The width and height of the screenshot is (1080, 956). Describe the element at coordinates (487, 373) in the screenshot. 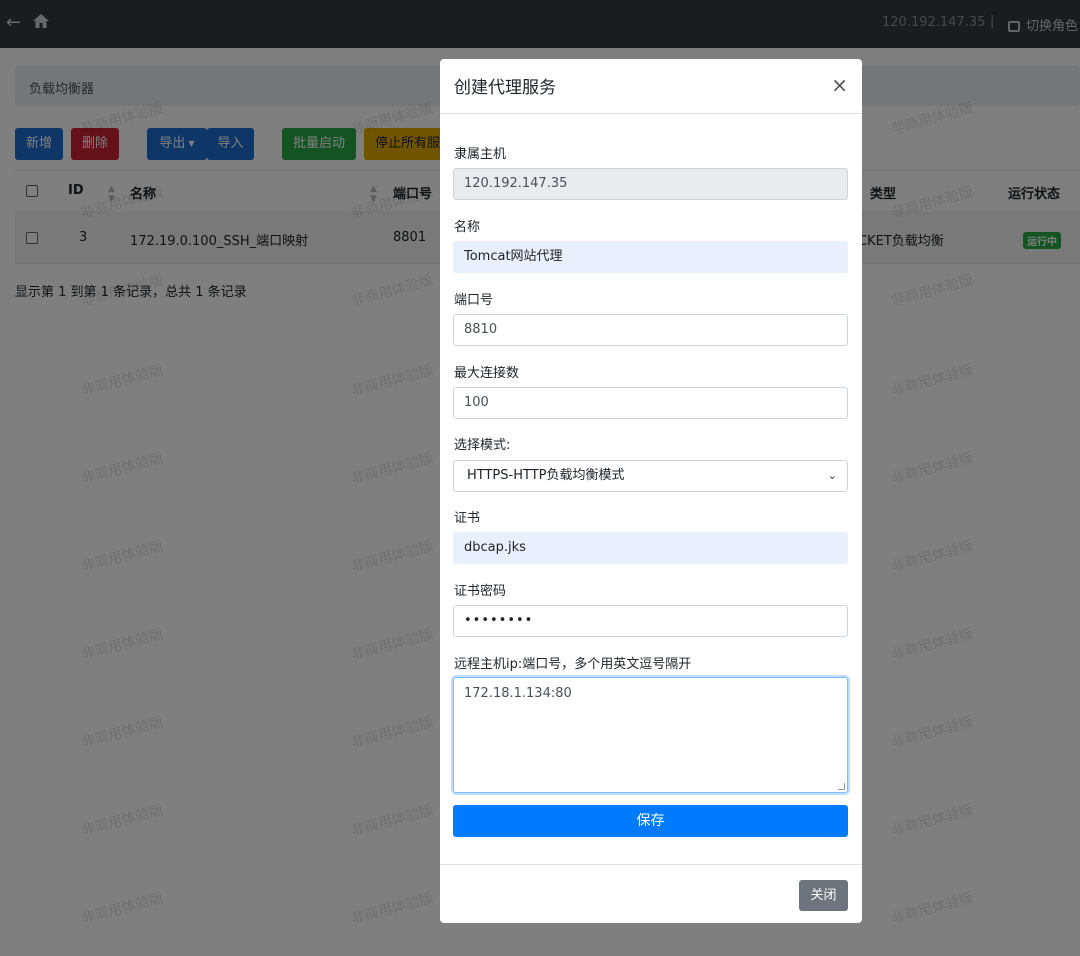

I see `max-connections-label: 最大连接数` at that location.